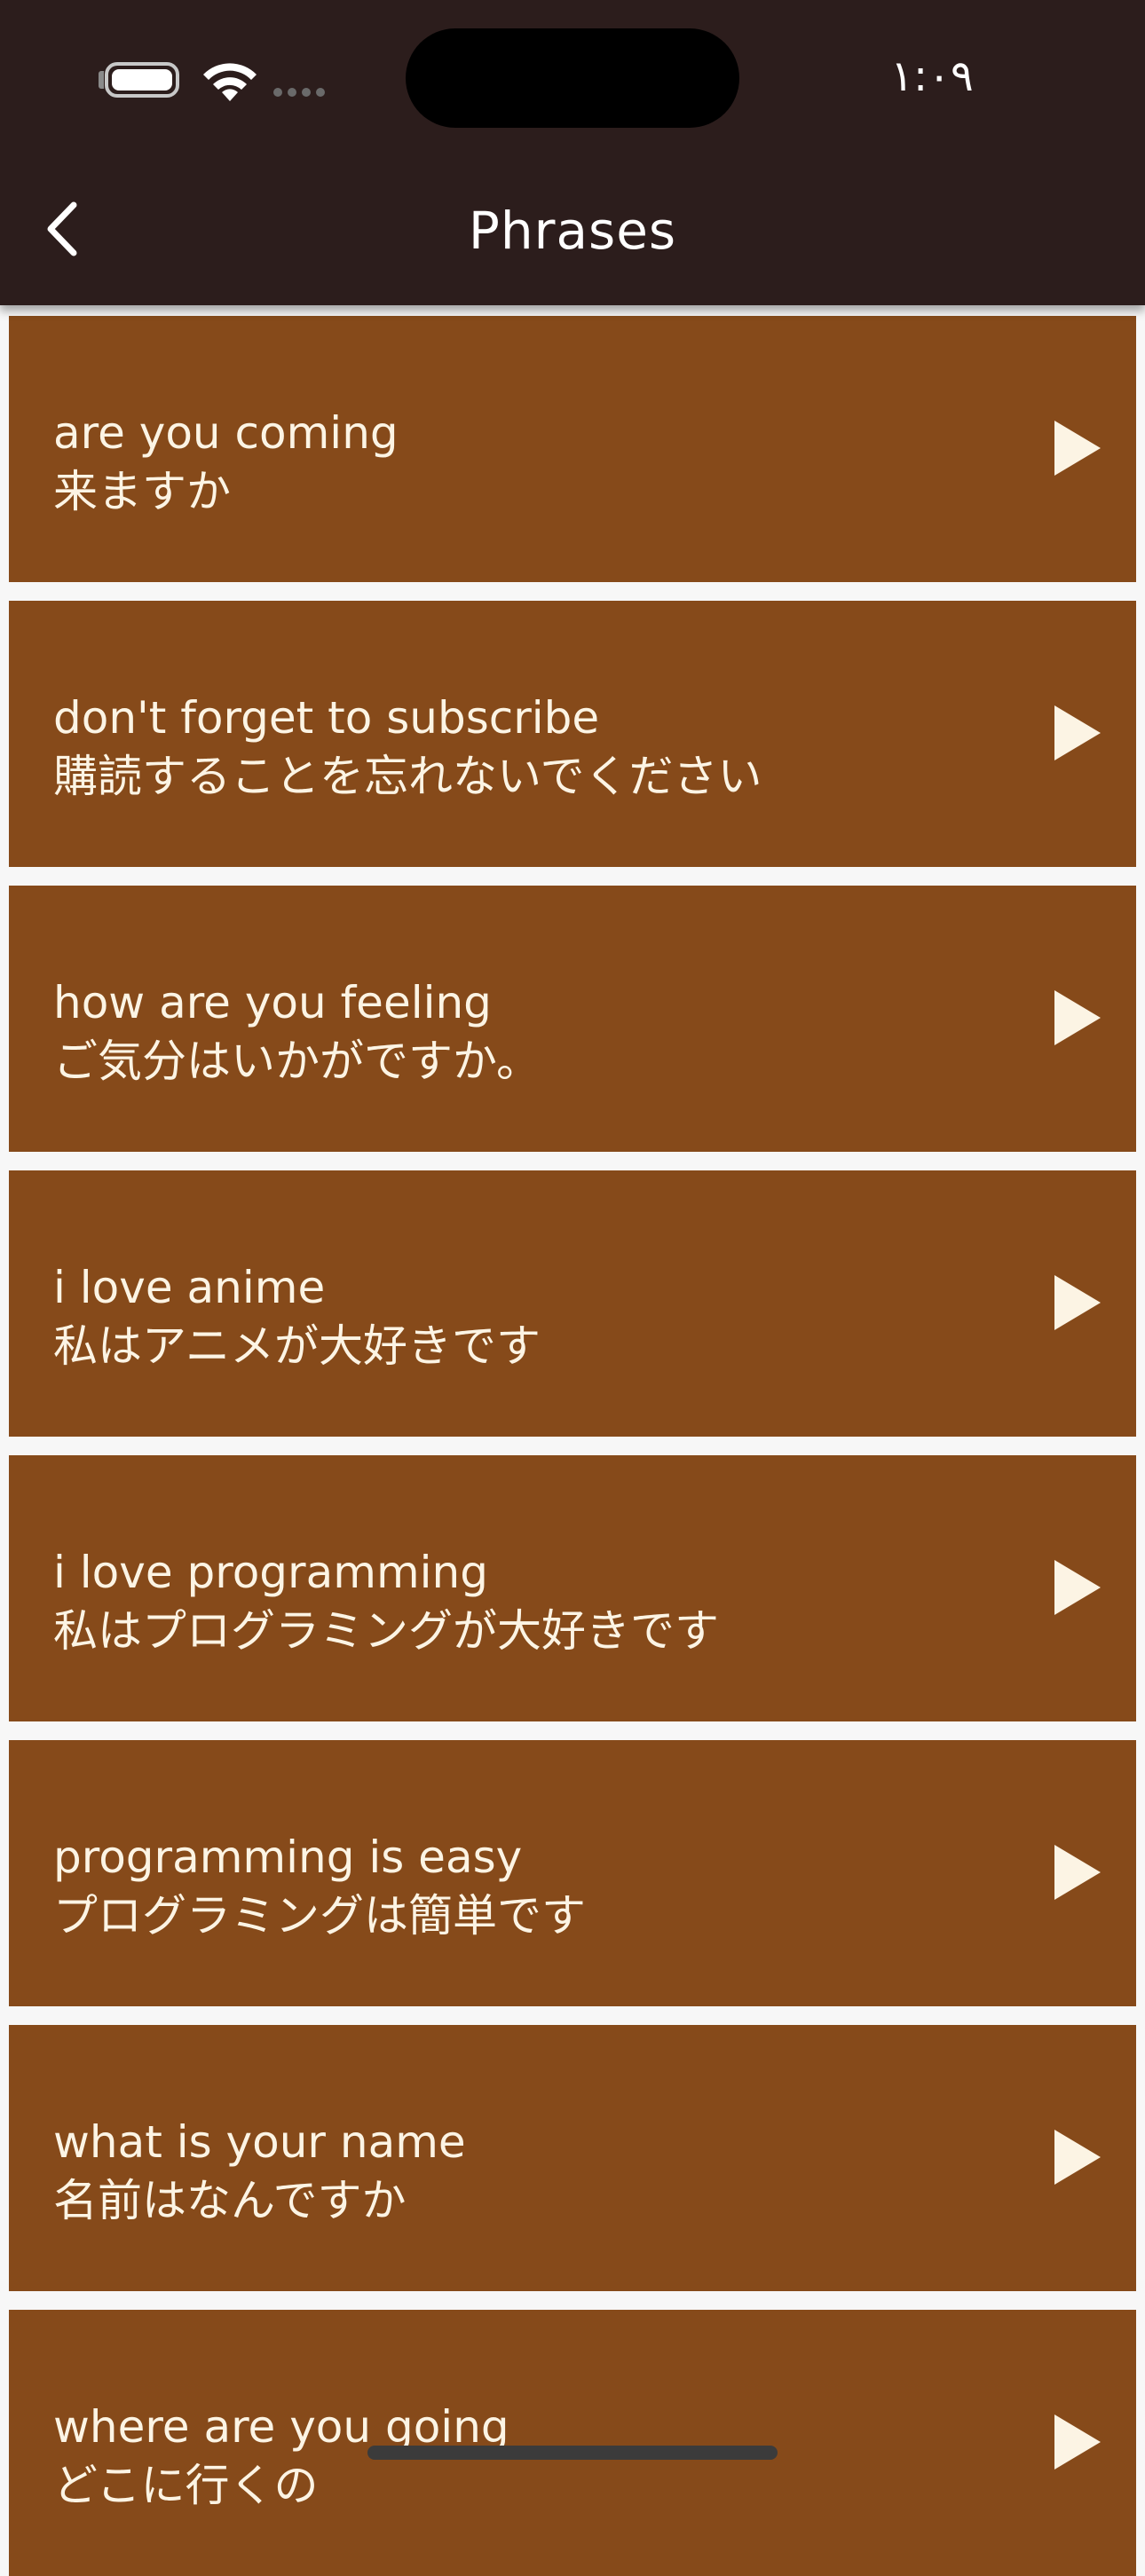  What do you see at coordinates (572, 2453) in the screenshot?
I see `home-indicator` at bounding box center [572, 2453].